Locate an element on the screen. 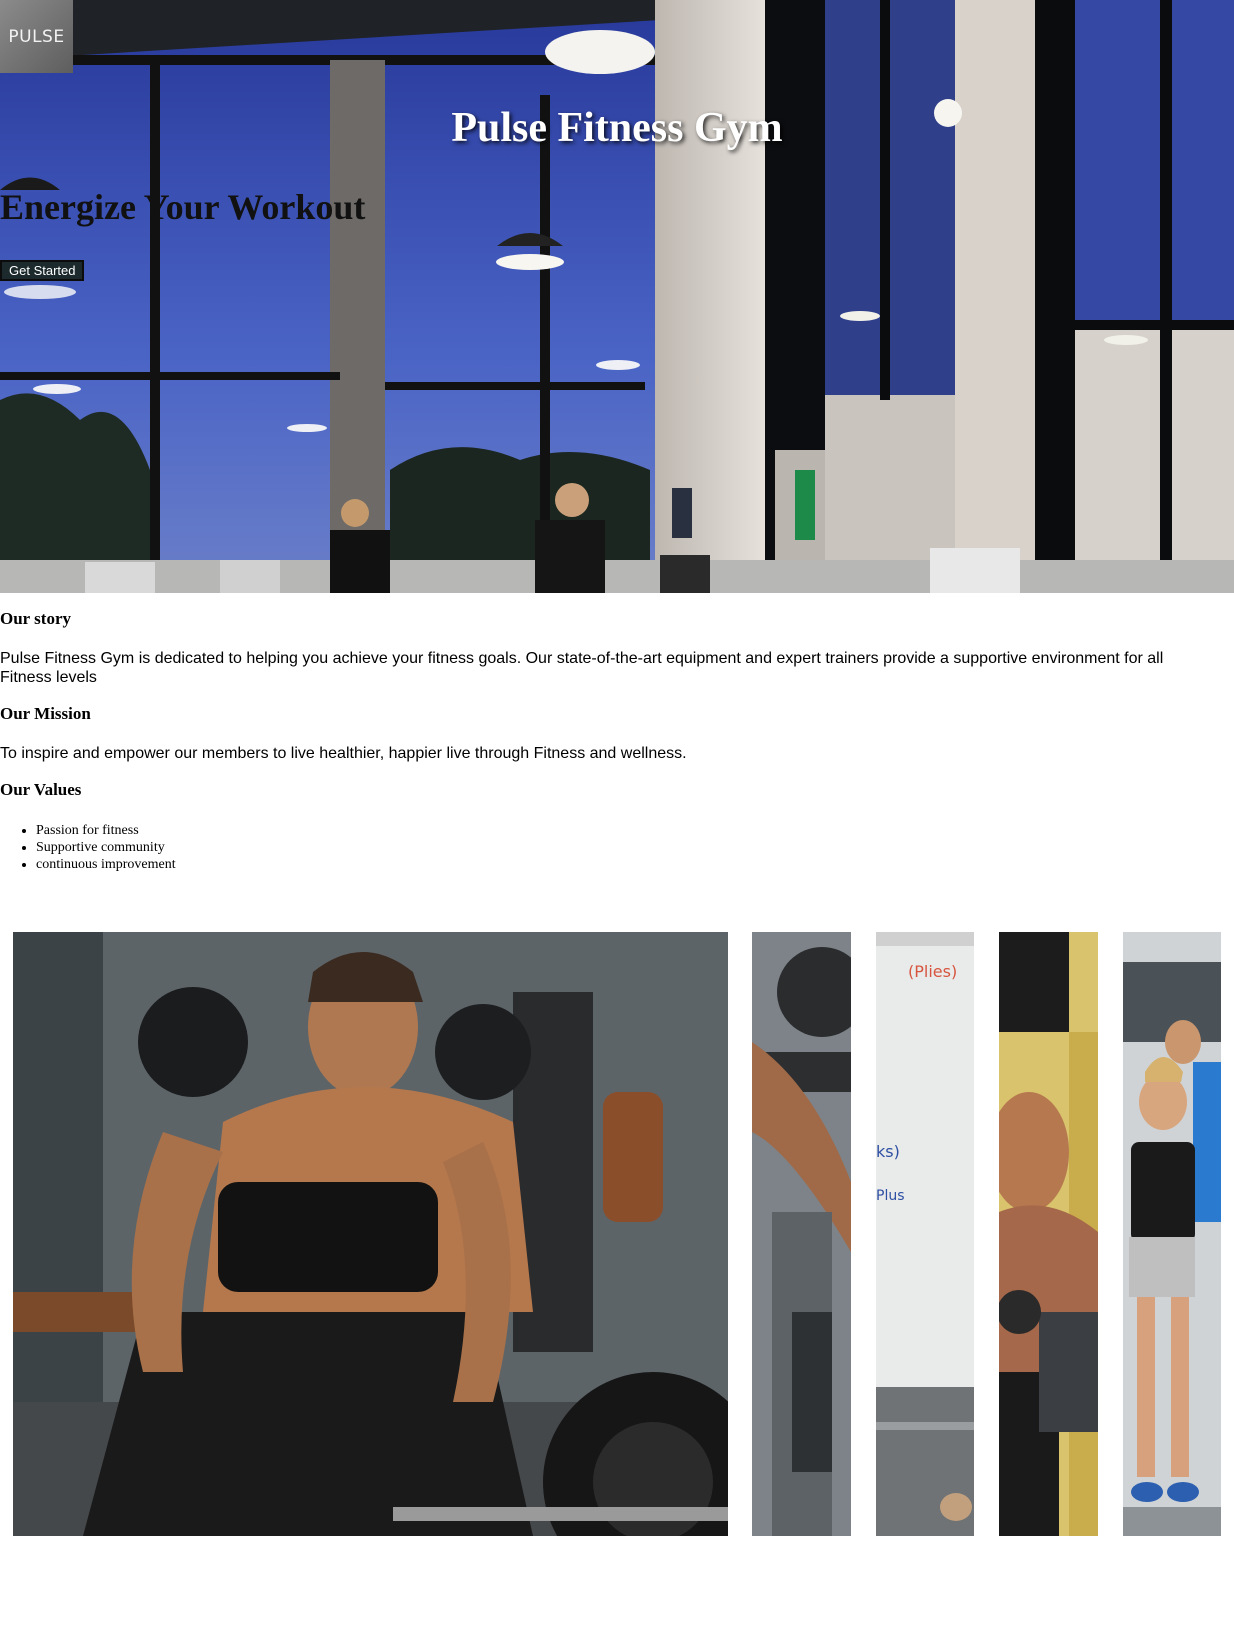 This screenshot has width=1234, height=1626. svg-text: (Plies) is located at coordinates (932, 971).